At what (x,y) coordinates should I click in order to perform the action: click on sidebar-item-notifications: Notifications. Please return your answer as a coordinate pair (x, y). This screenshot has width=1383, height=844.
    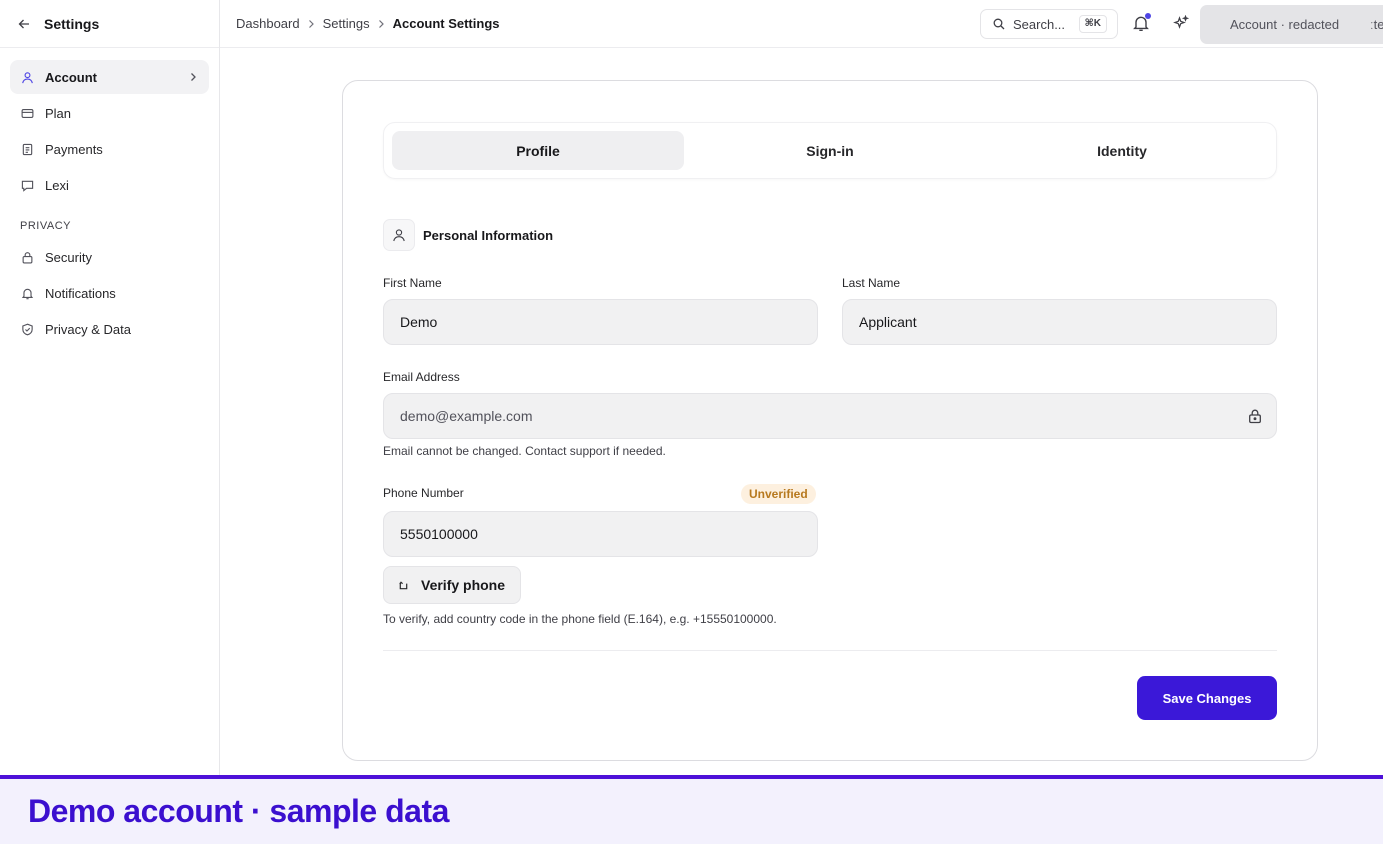
    Looking at the image, I should click on (109, 293).